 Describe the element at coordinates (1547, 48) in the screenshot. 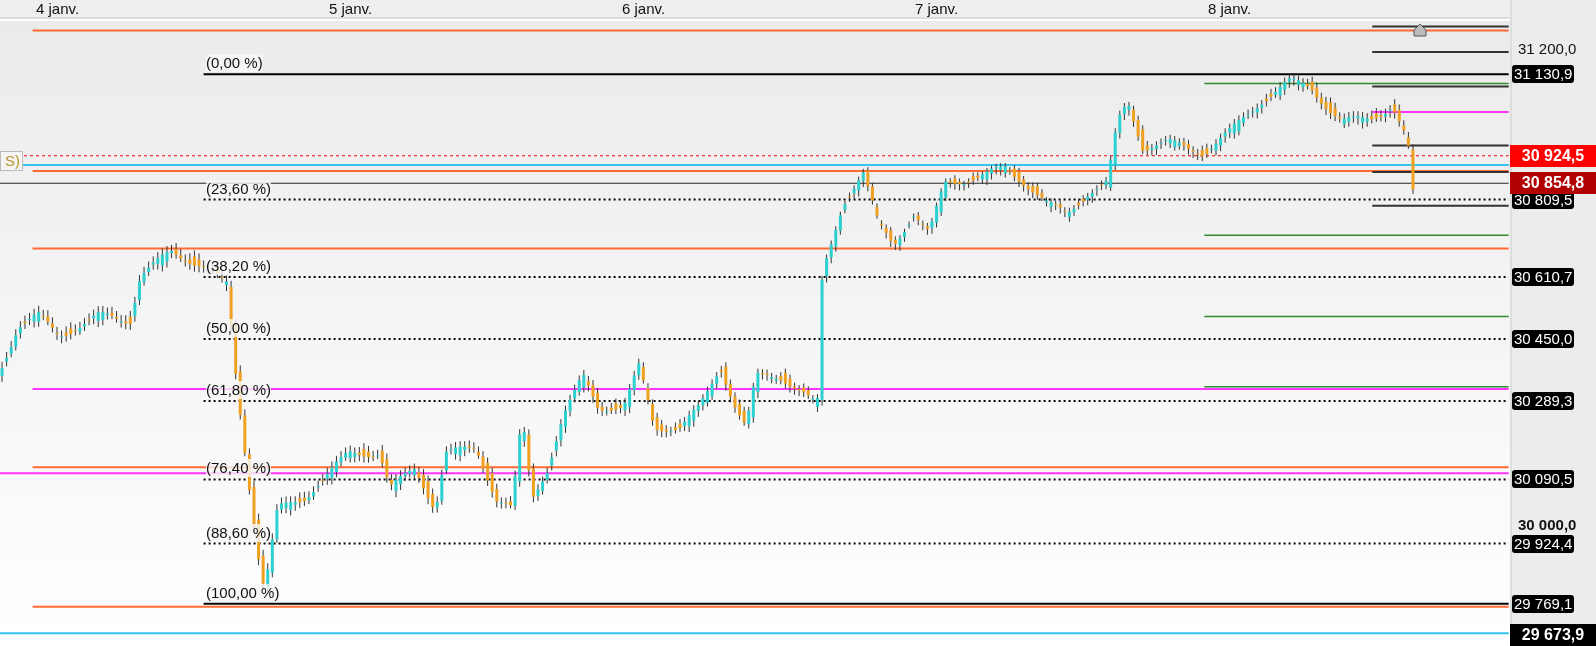

I see `axis-label: 31 200,0` at that location.